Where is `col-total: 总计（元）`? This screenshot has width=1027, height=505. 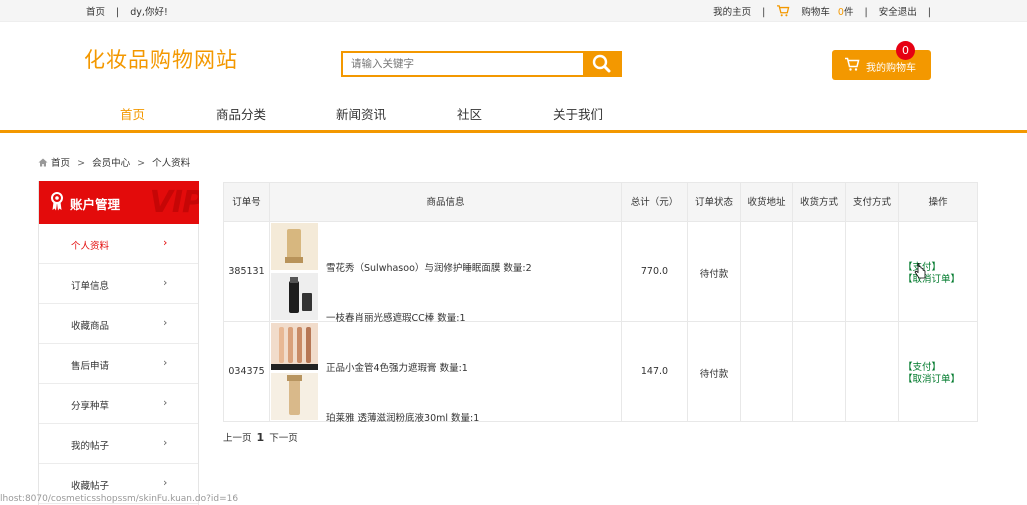 col-total: 总计（元） is located at coordinates (655, 202).